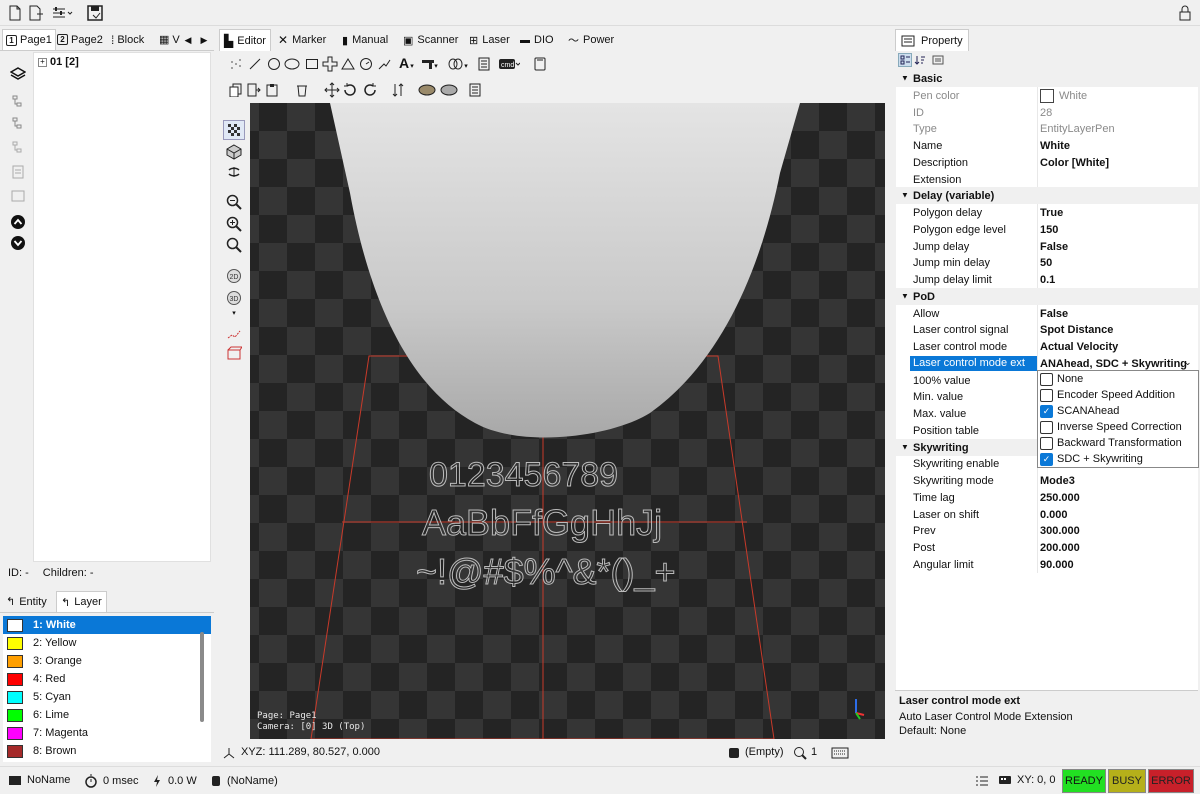  Describe the element at coordinates (18, 74) in the screenshot. I see `layers-icon` at that location.